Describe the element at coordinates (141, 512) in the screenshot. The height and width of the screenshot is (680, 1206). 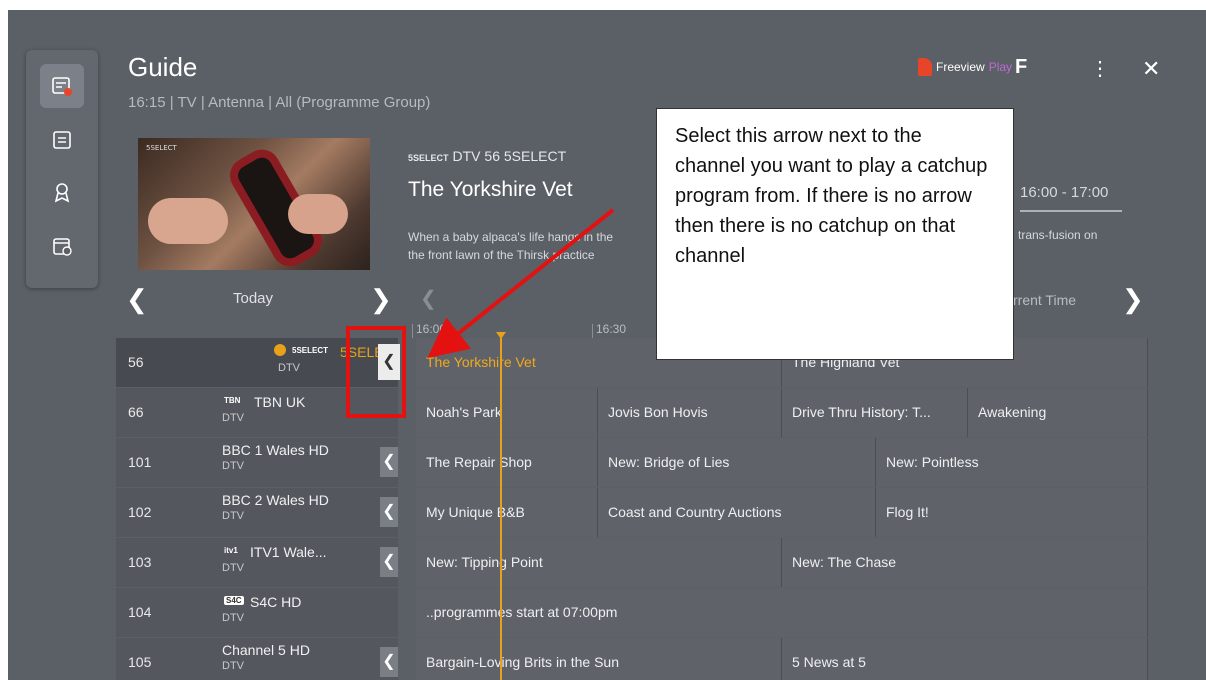
I see `channel-number: 102` at that location.